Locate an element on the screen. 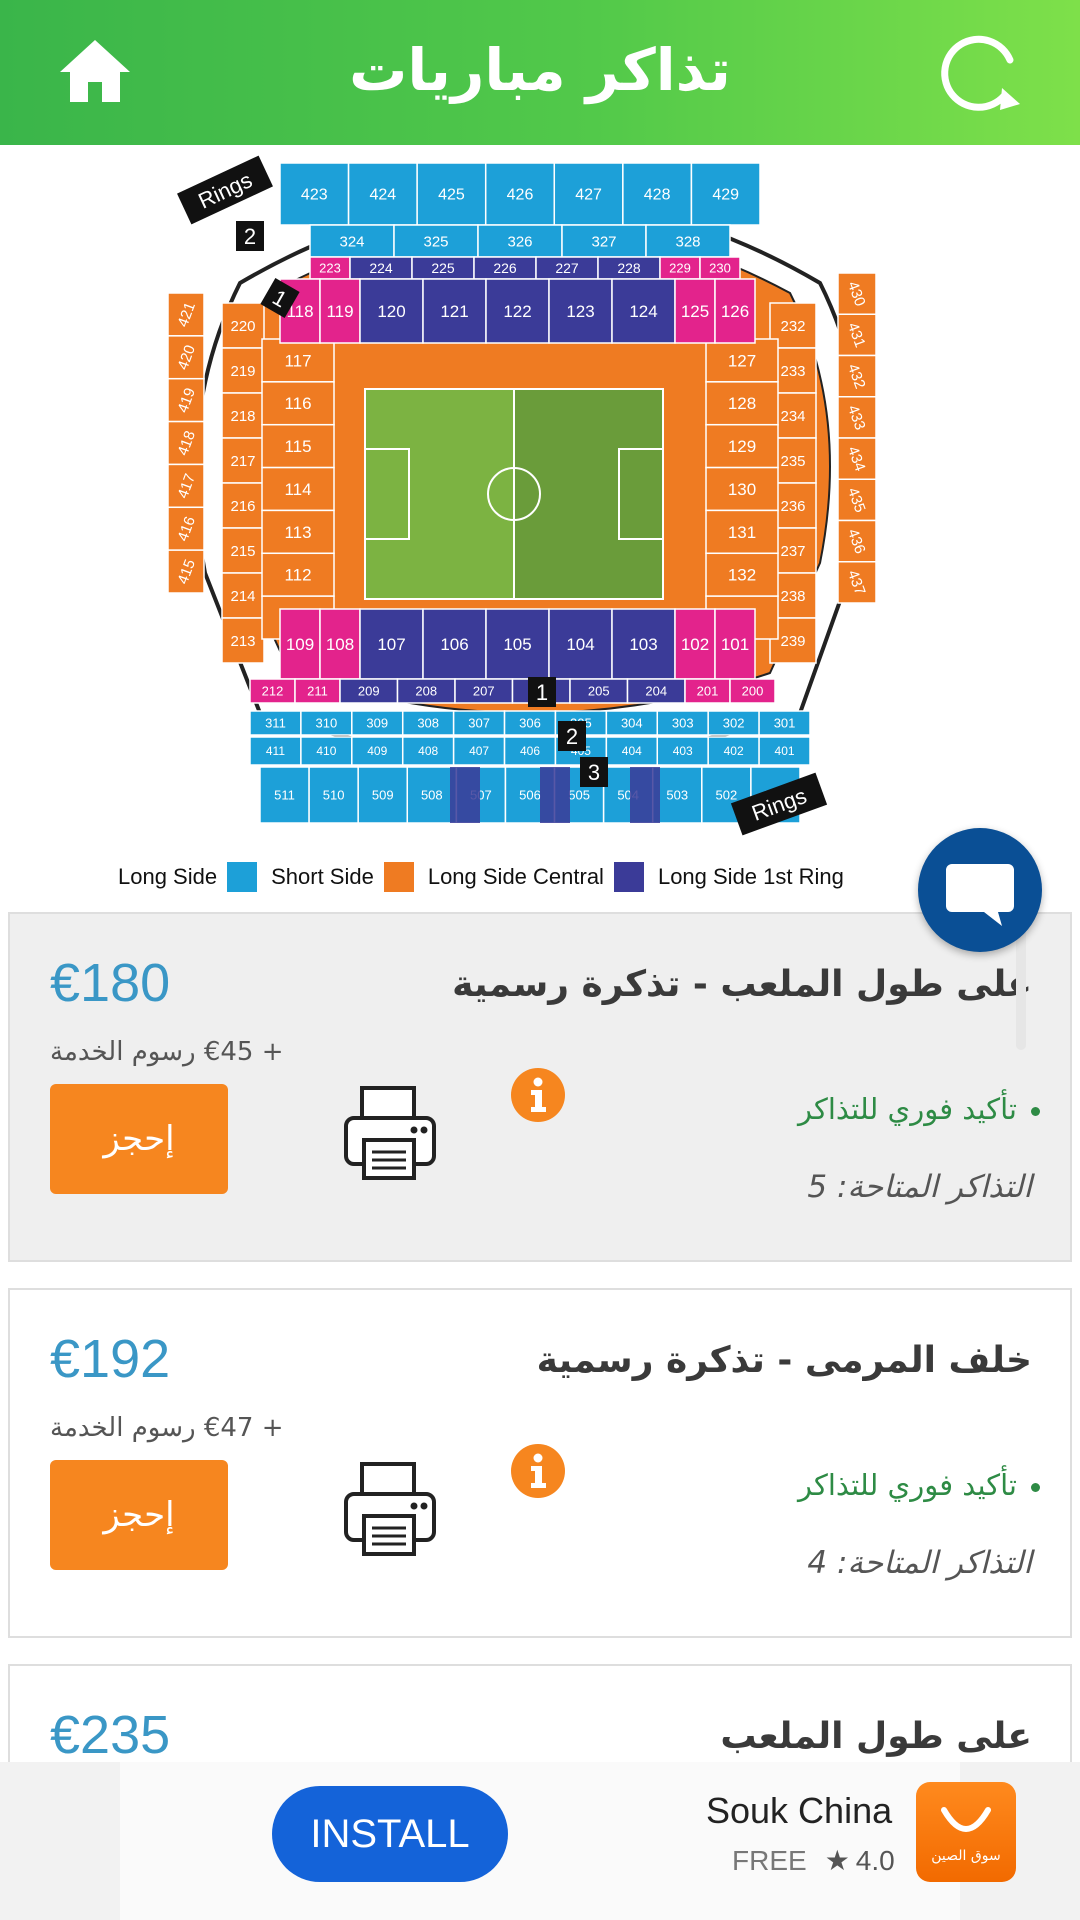 Image resolution: width=1080 pixels, height=1920 pixels. section-label: 505 is located at coordinates (579, 795).